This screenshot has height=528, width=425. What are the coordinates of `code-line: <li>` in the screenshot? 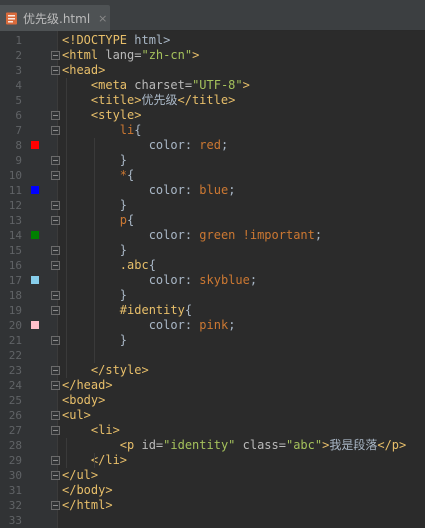 It's located at (91, 430).